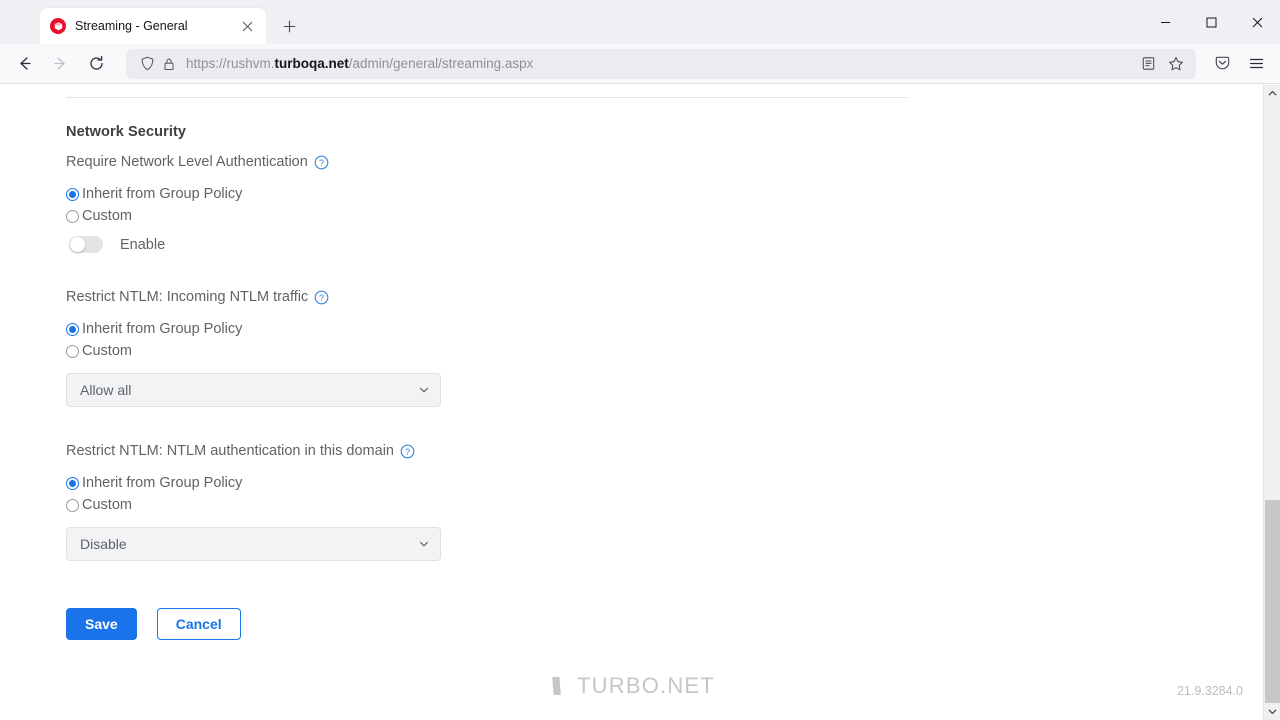  What do you see at coordinates (664, 297) in the screenshot?
I see `field-label: Restrict NTLM: Incoming NTLM traffic ?` at bounding box center [664, 297].